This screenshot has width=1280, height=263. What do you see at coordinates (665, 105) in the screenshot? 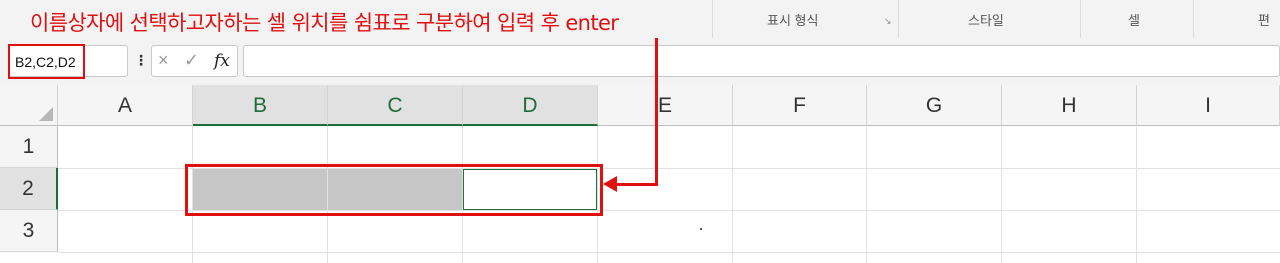
I see `column-header-e: E` at bounding box center [665, 105].